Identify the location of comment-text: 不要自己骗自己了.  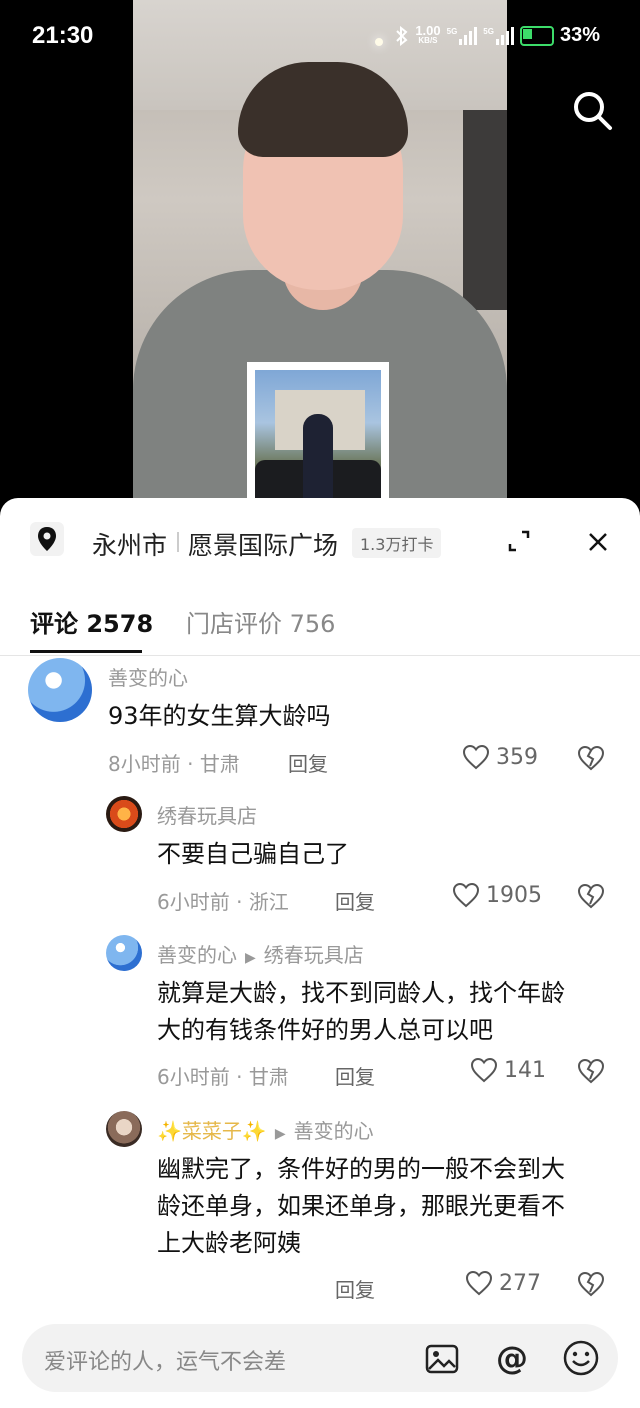
(253, 854).